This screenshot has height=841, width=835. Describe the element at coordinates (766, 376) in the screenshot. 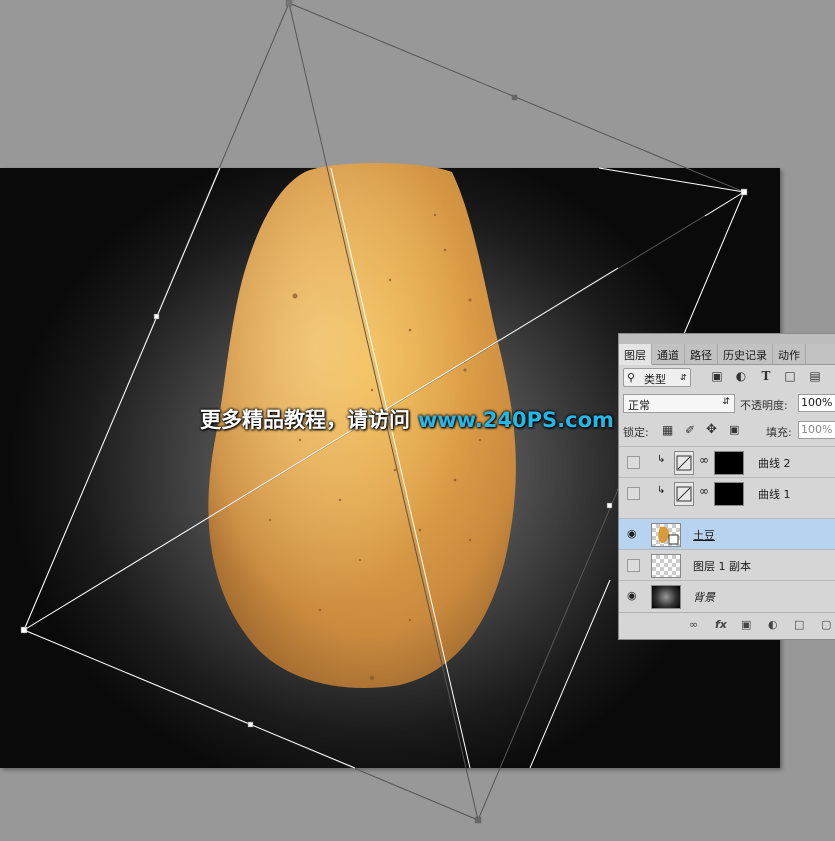

I see `type-filter-icon: T` at that location.